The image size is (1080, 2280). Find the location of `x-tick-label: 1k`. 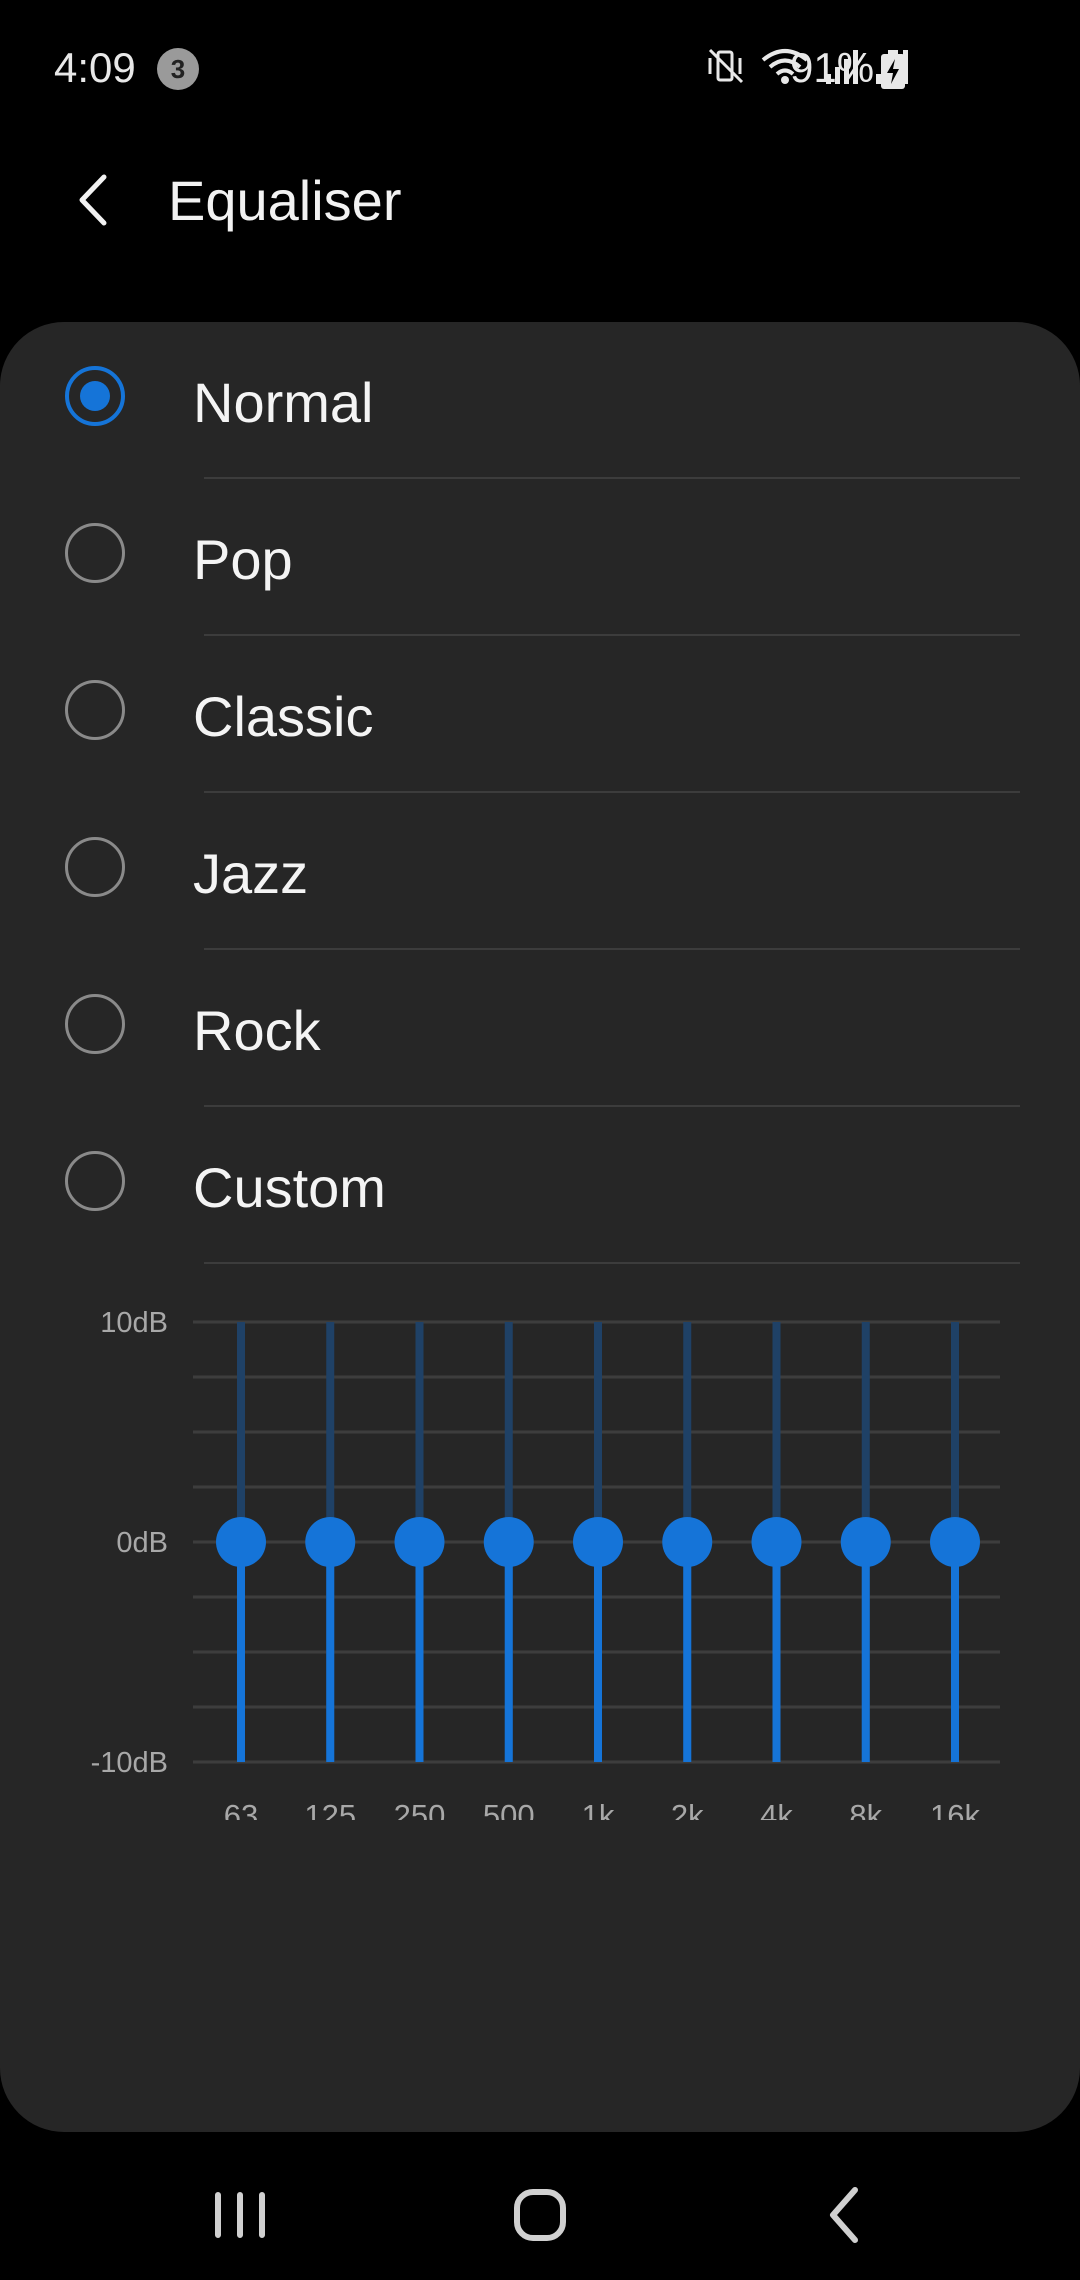

x-tick-label: 1k is located at coordinates (598, 1809).